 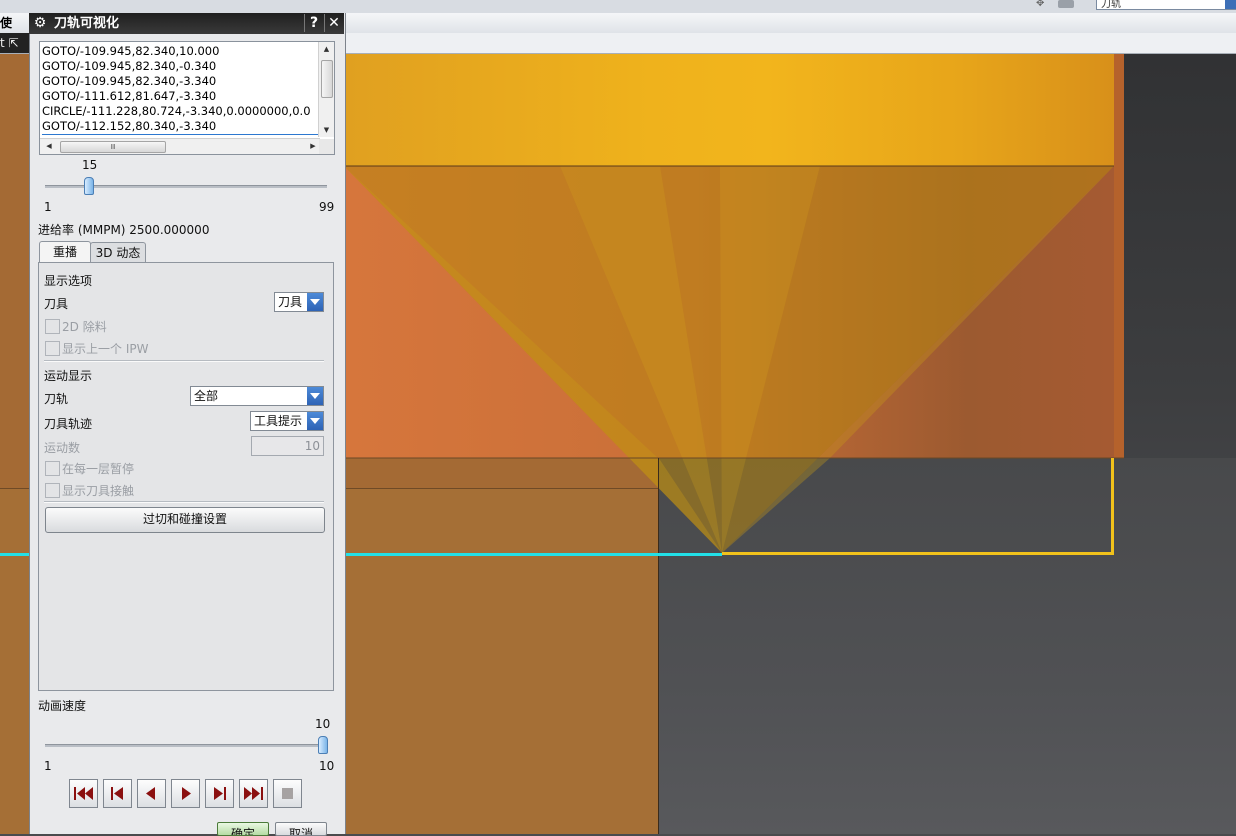 What do you see at coordinates (65, 252) in the screenshot?
I see `tab-replay: 重播` at bounding box center [65, 252].